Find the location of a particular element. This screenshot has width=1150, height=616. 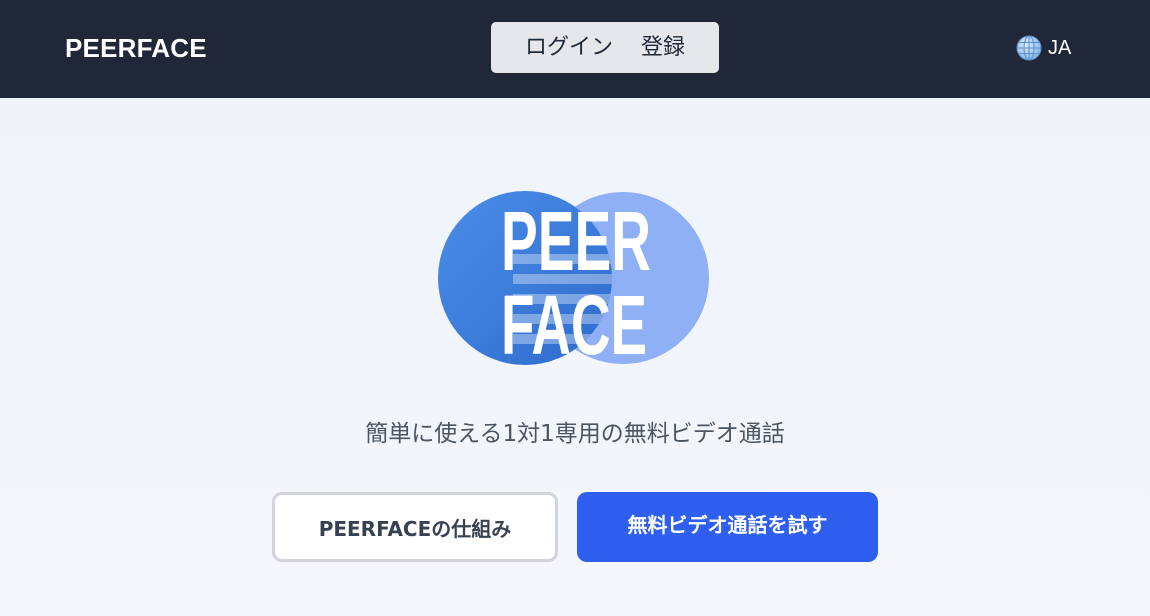

logo-text-face: FACE is located at coordinates (574, 323).